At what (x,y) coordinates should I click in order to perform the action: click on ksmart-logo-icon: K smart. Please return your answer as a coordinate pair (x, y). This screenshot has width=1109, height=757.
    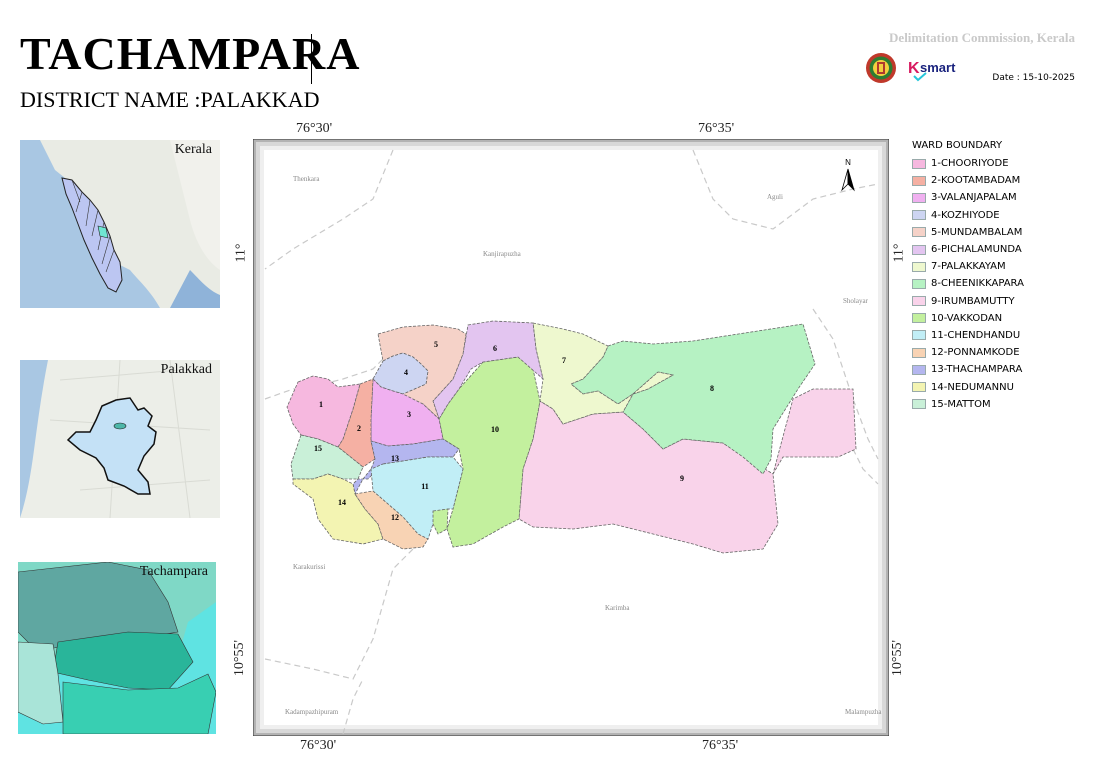
    Looking at the image, I should click on (932, 71).